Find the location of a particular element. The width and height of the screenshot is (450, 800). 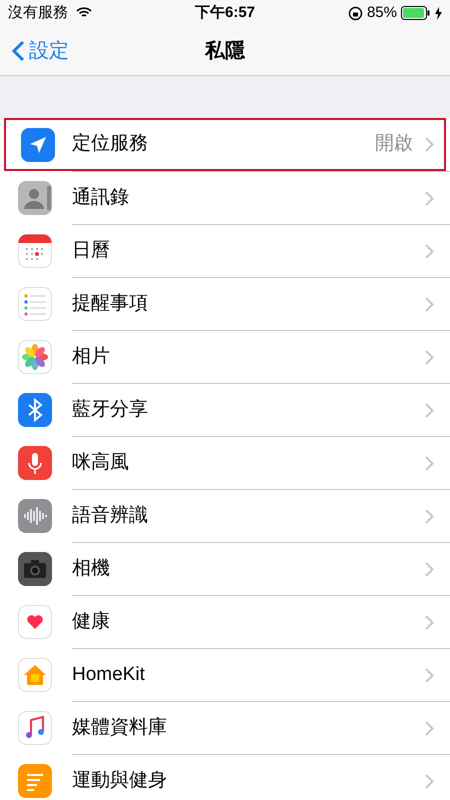

list-icon is located at coordinates (35, 303).